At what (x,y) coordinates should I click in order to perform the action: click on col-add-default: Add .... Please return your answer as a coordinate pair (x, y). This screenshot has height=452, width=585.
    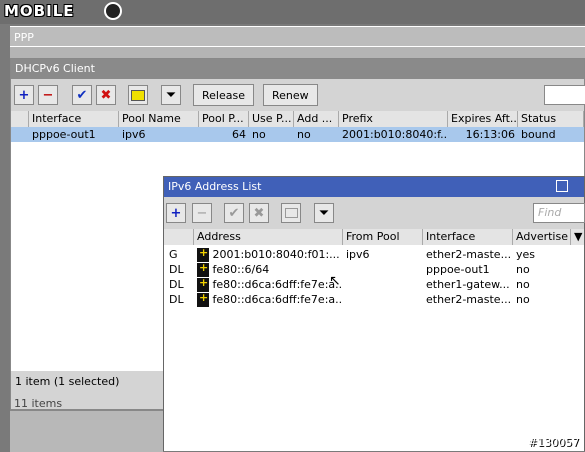
    Looking at the image, I should click on (316, 119).